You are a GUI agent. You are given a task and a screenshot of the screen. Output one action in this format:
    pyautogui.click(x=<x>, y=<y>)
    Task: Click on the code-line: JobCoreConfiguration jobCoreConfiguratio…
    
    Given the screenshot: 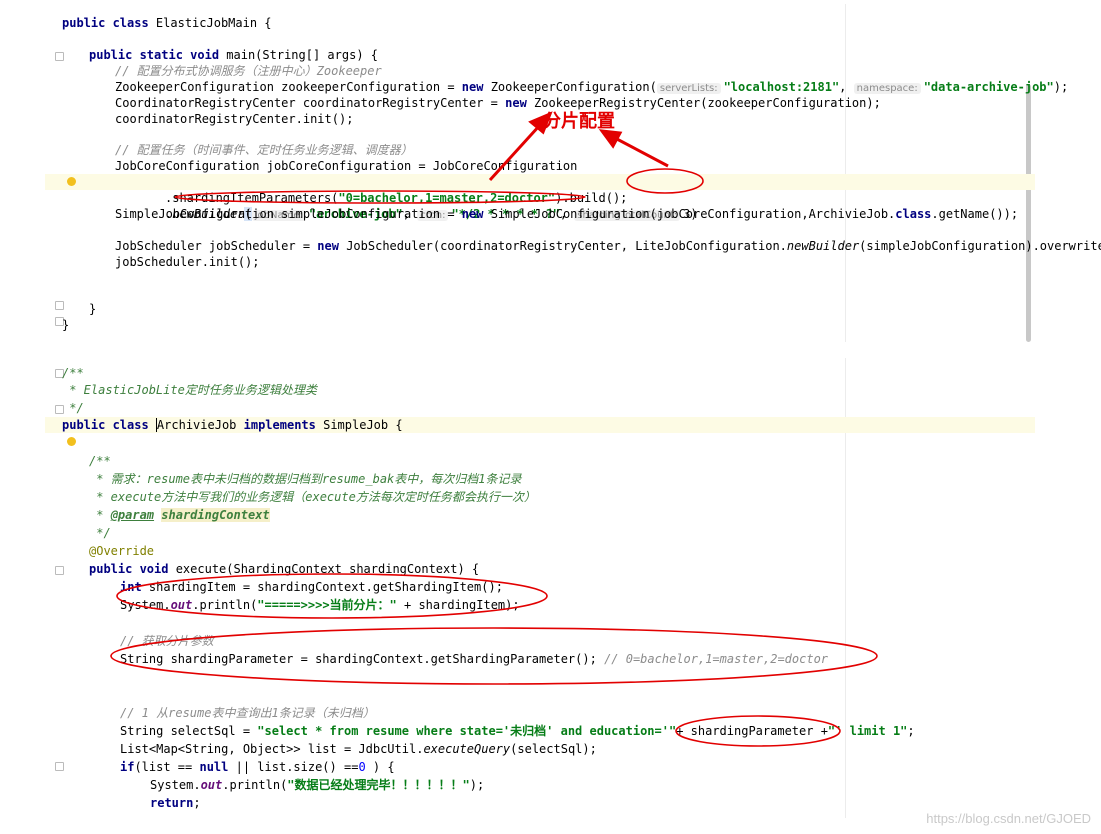 What is the action you would take?
    pyautogui.click(x=540, y=166)
    